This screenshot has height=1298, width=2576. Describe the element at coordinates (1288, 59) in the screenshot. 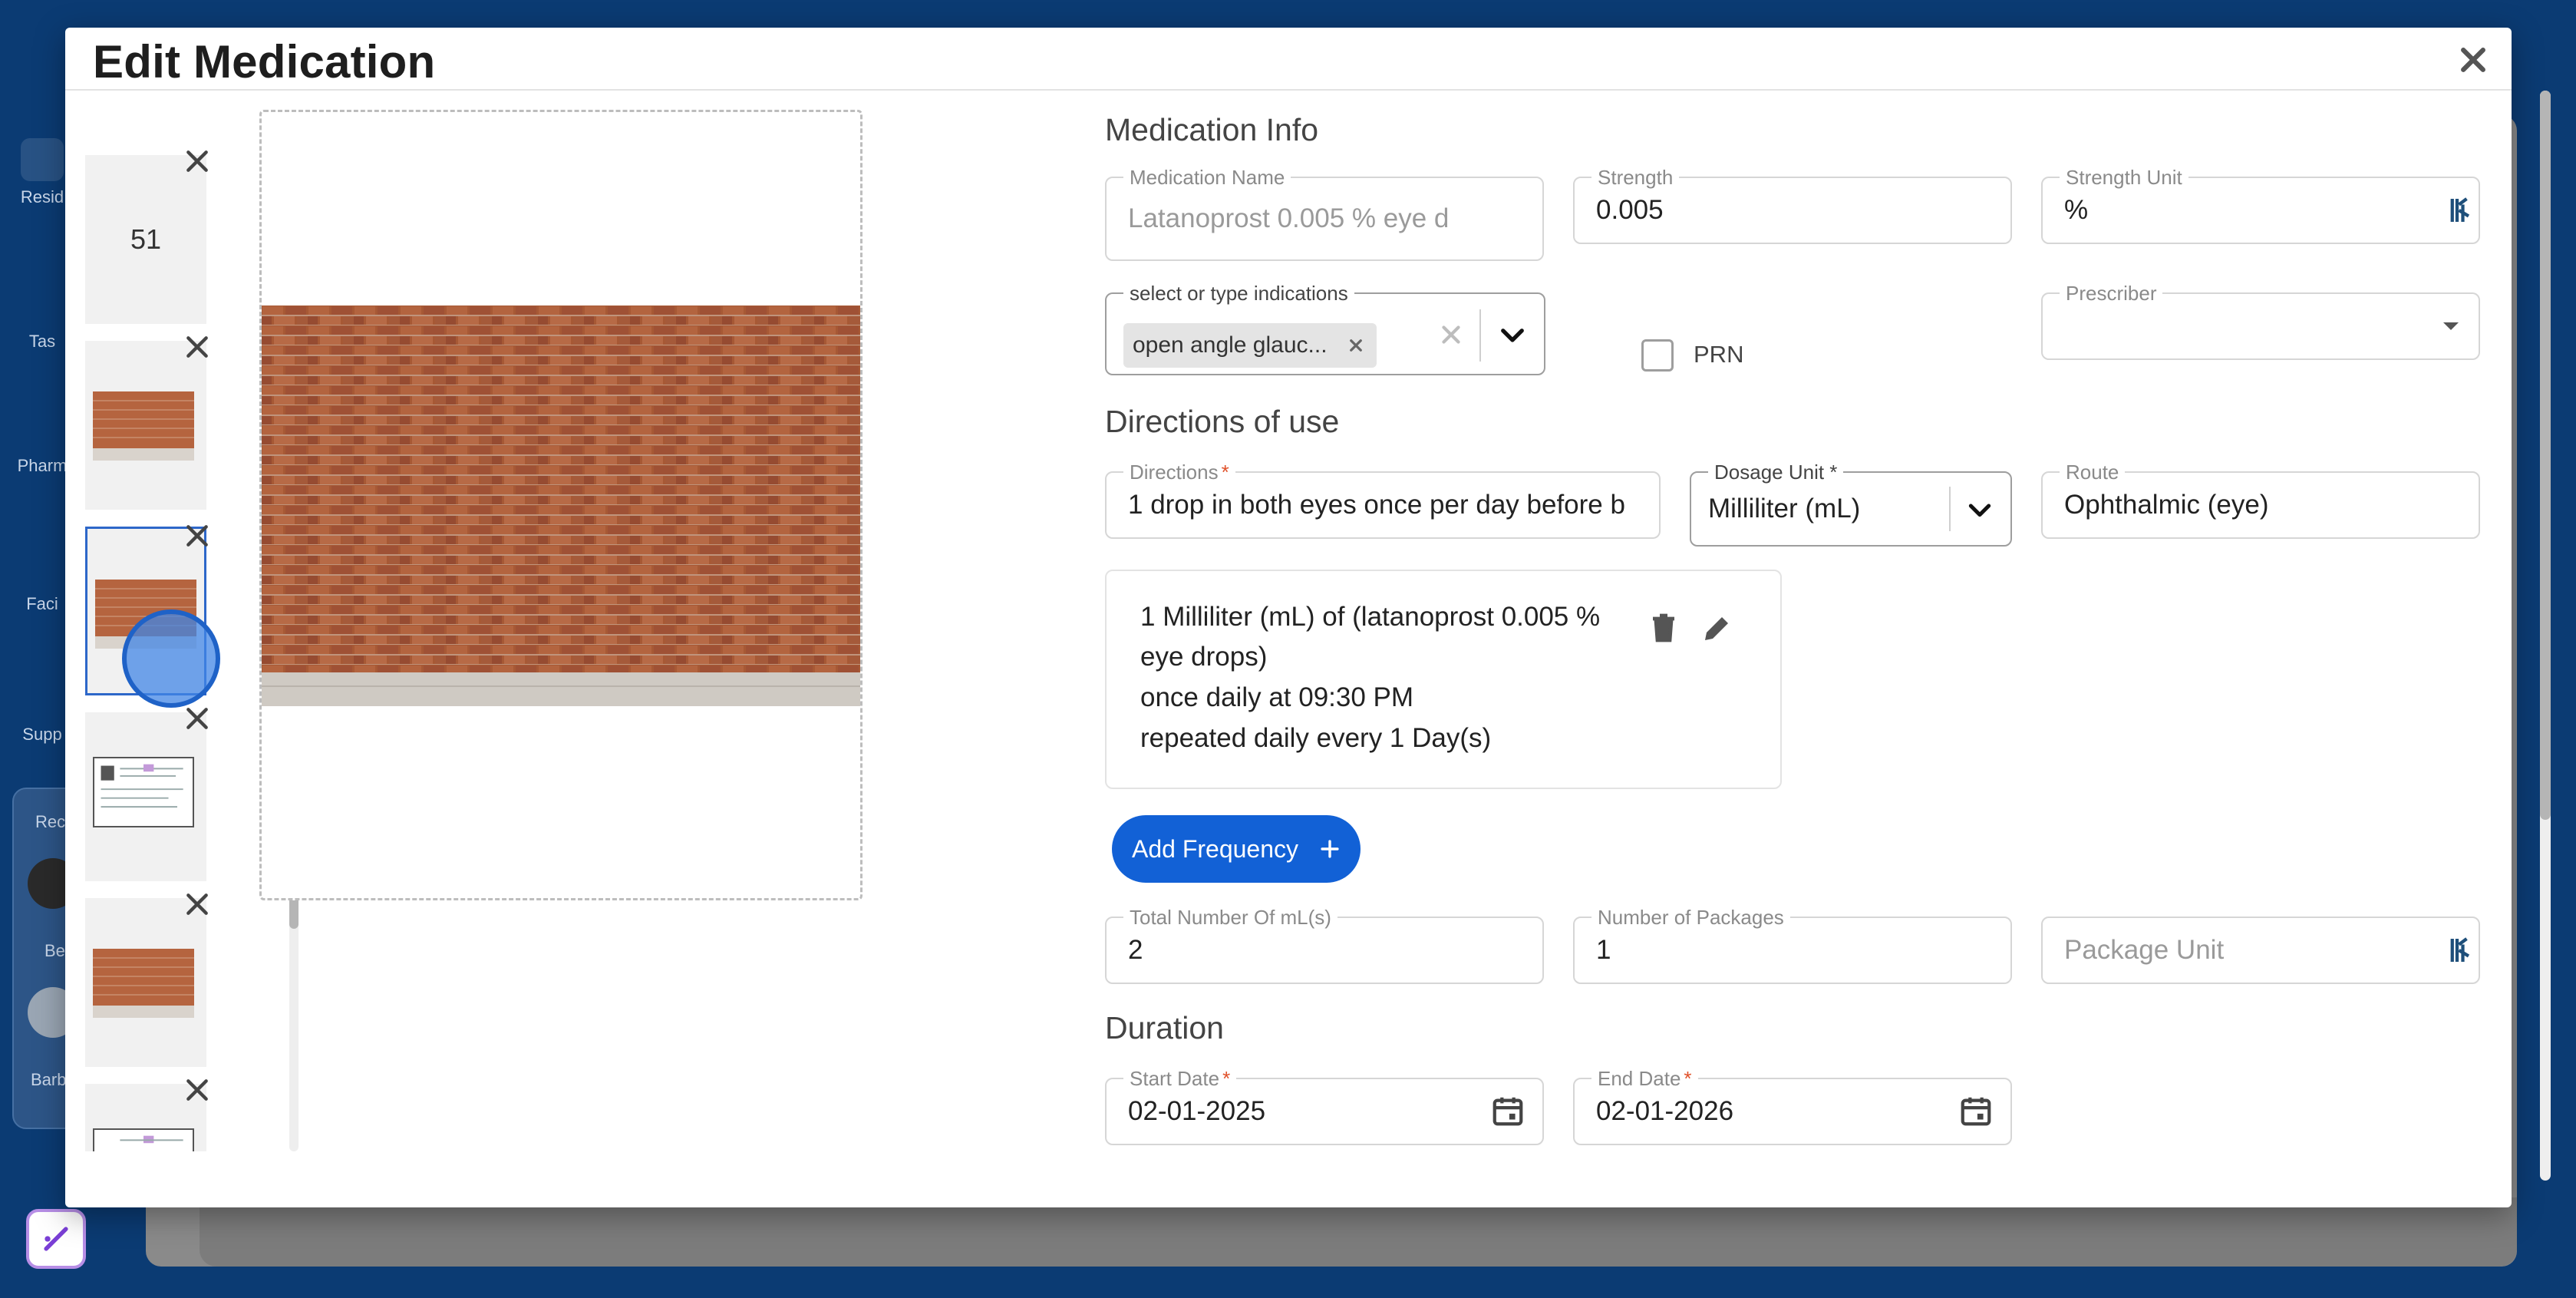

I see `dialog-header: Edit Medication` at that location.